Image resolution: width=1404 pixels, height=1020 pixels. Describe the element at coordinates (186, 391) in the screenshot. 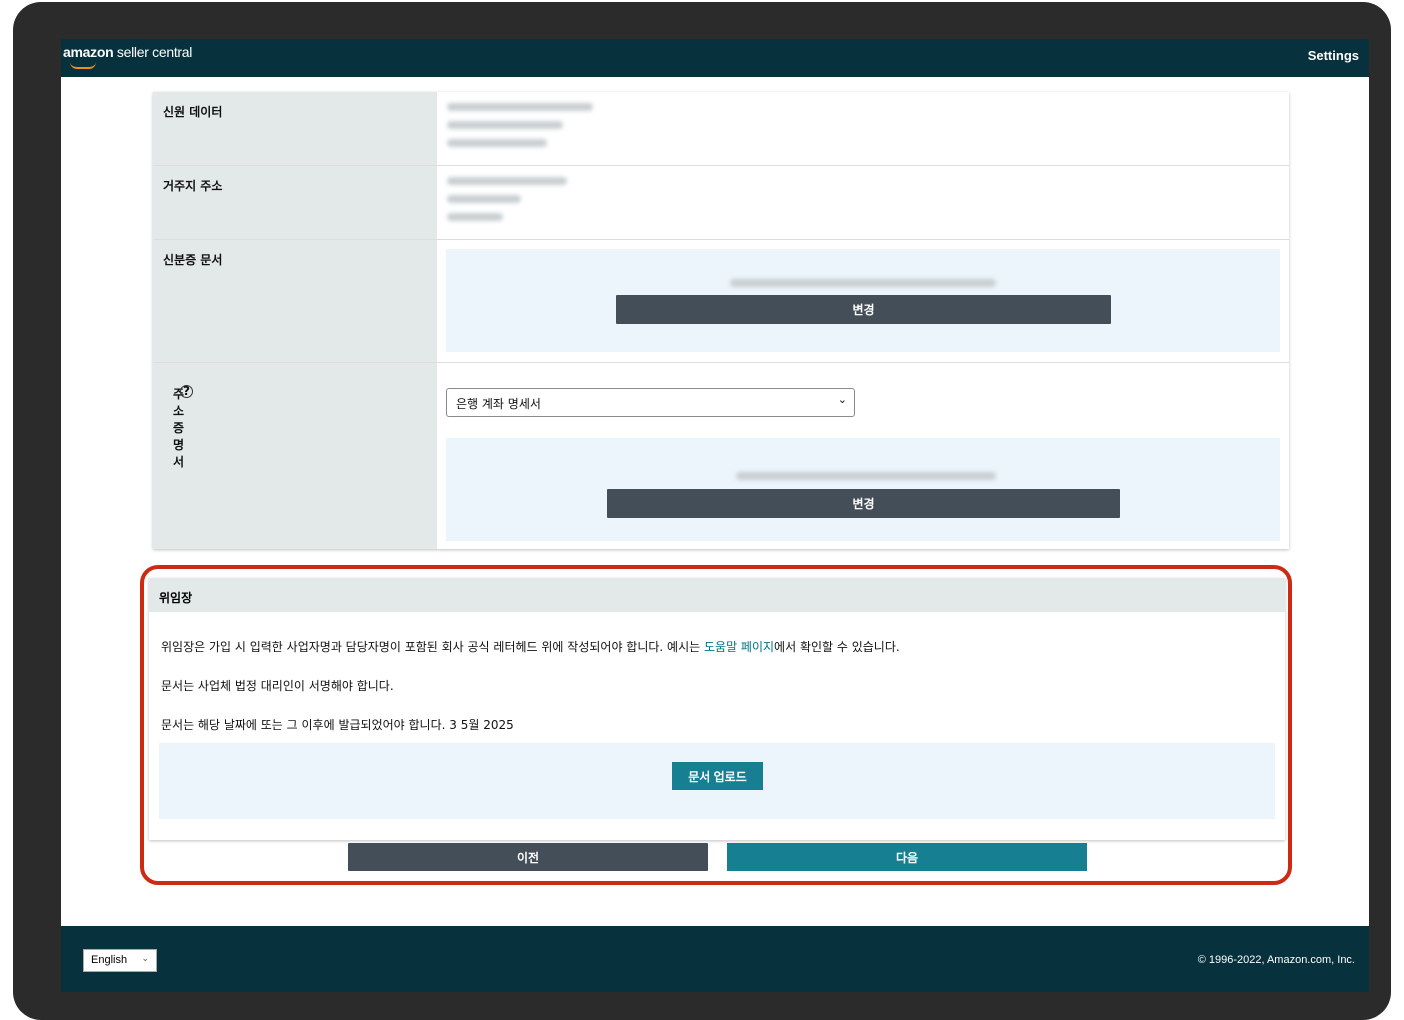

I see `circle-question-icon: ?` at that location.